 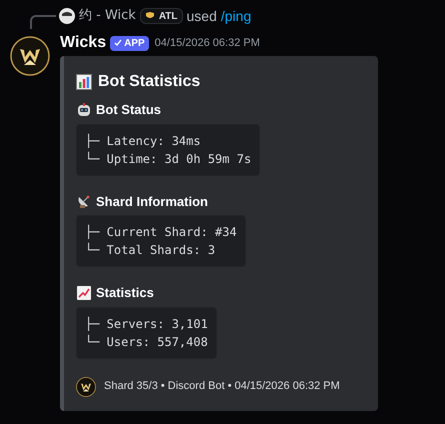 I want to click on timestamp: 04/15/2026 06:32 PM, so click(x=207, y=43).